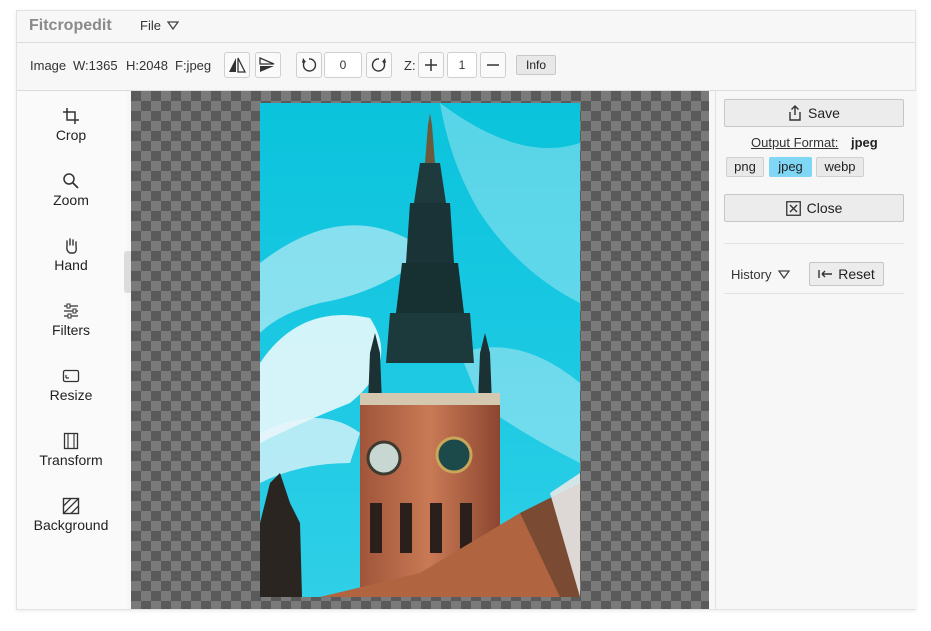 This screenshot has width=931, height=631. I want to click on tool-crop: Crop, so click(71, 132).